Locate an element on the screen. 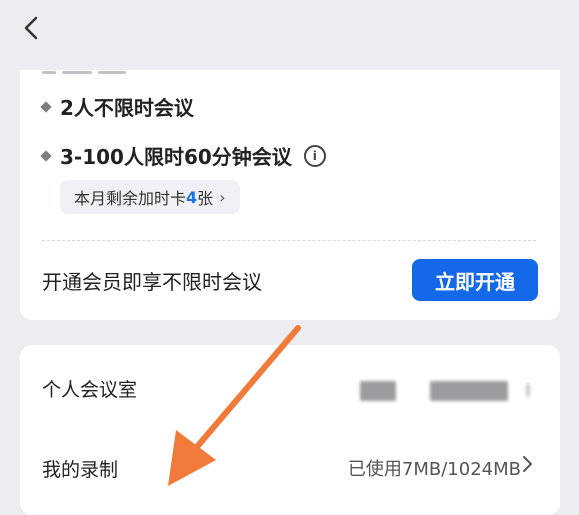 Image resolution: width=579 pixels, height=515 pixels. blurred-chevron is located at coordinates (528, 390).